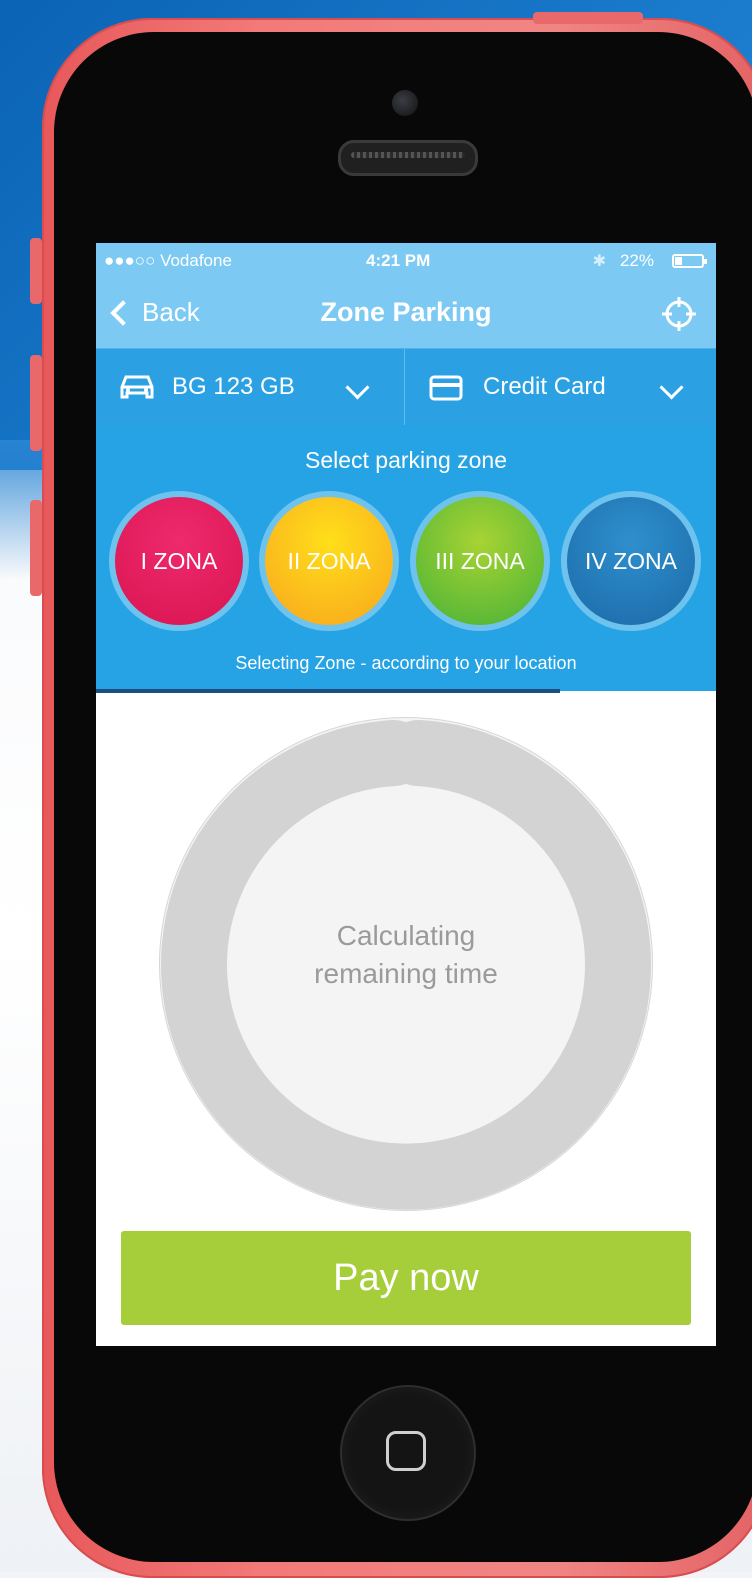 Image resolution: width=752 pixels, height=1578 pixels. I want to click on zone-button-1: I ZONA, so click(179, 561).